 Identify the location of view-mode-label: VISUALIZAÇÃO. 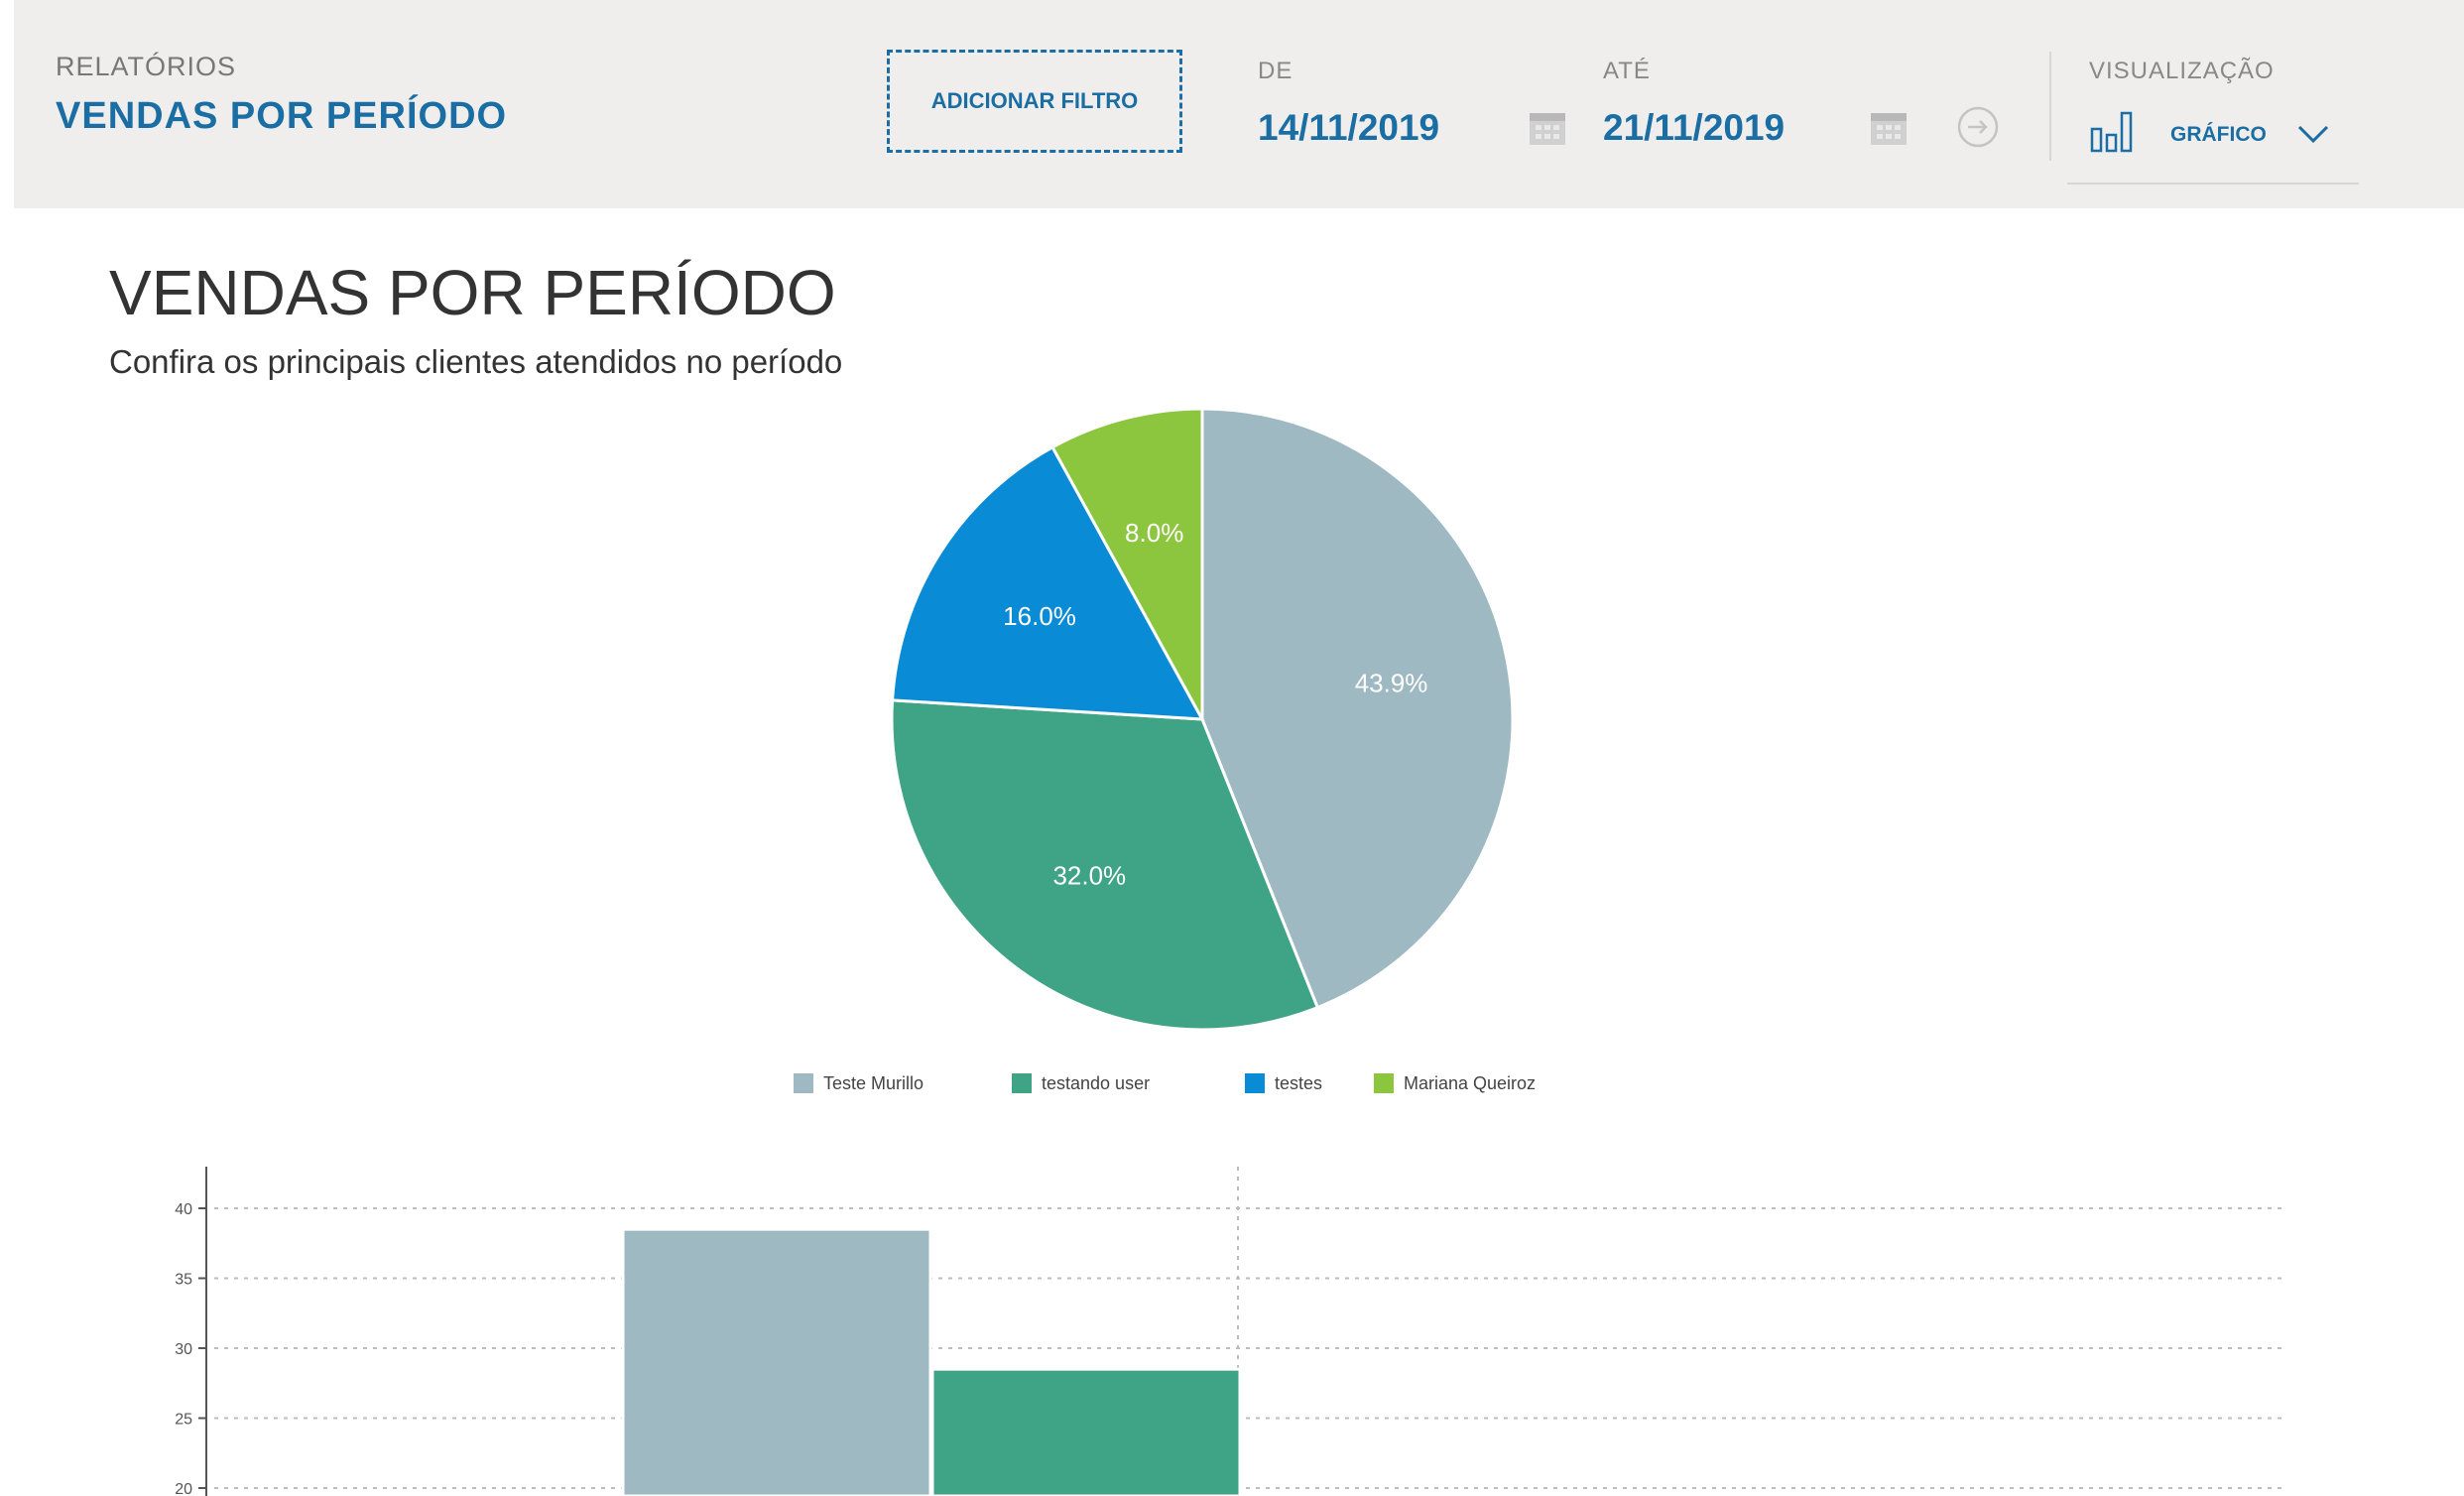
(2182, 71).